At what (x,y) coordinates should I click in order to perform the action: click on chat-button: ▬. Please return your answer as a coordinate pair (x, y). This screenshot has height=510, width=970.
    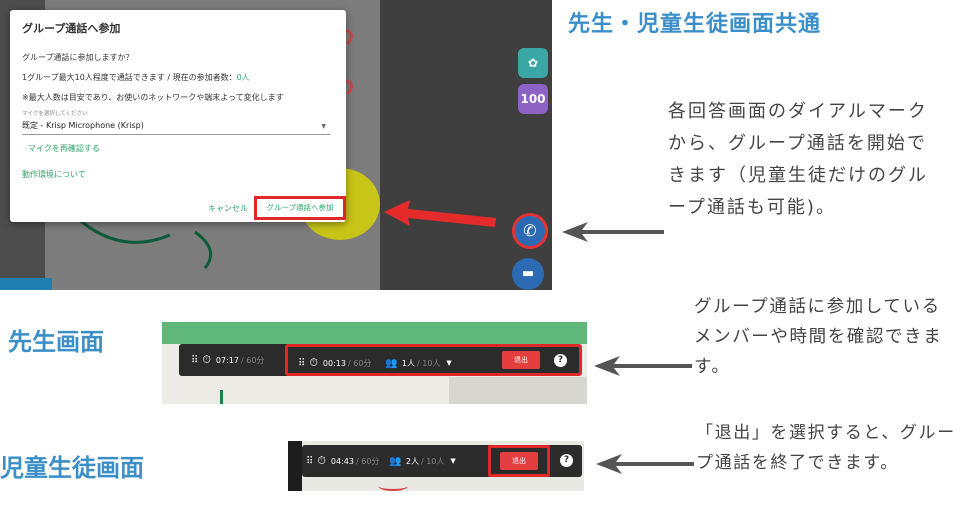
    Looking at the image, I should click on (528, 274).